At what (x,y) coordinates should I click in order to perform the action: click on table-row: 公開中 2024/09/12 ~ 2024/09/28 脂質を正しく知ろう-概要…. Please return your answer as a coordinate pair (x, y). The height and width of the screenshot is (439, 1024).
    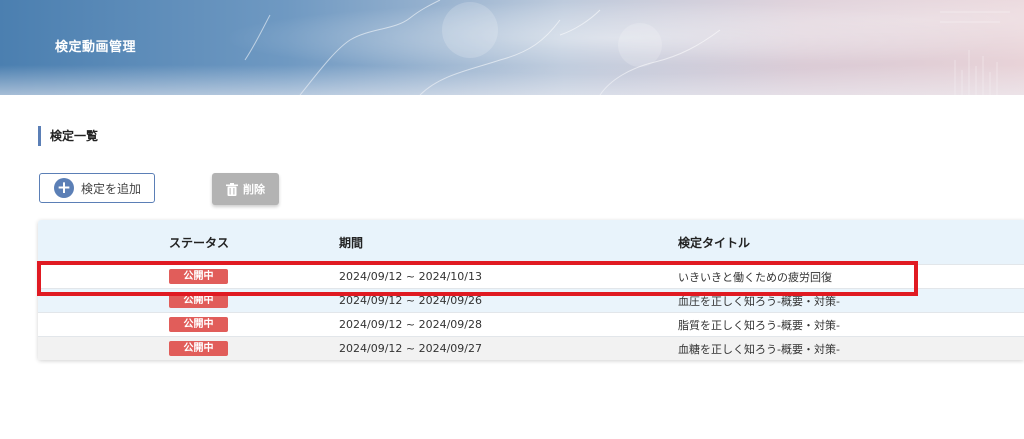
    Looking at the image, I should click on (531, 324).